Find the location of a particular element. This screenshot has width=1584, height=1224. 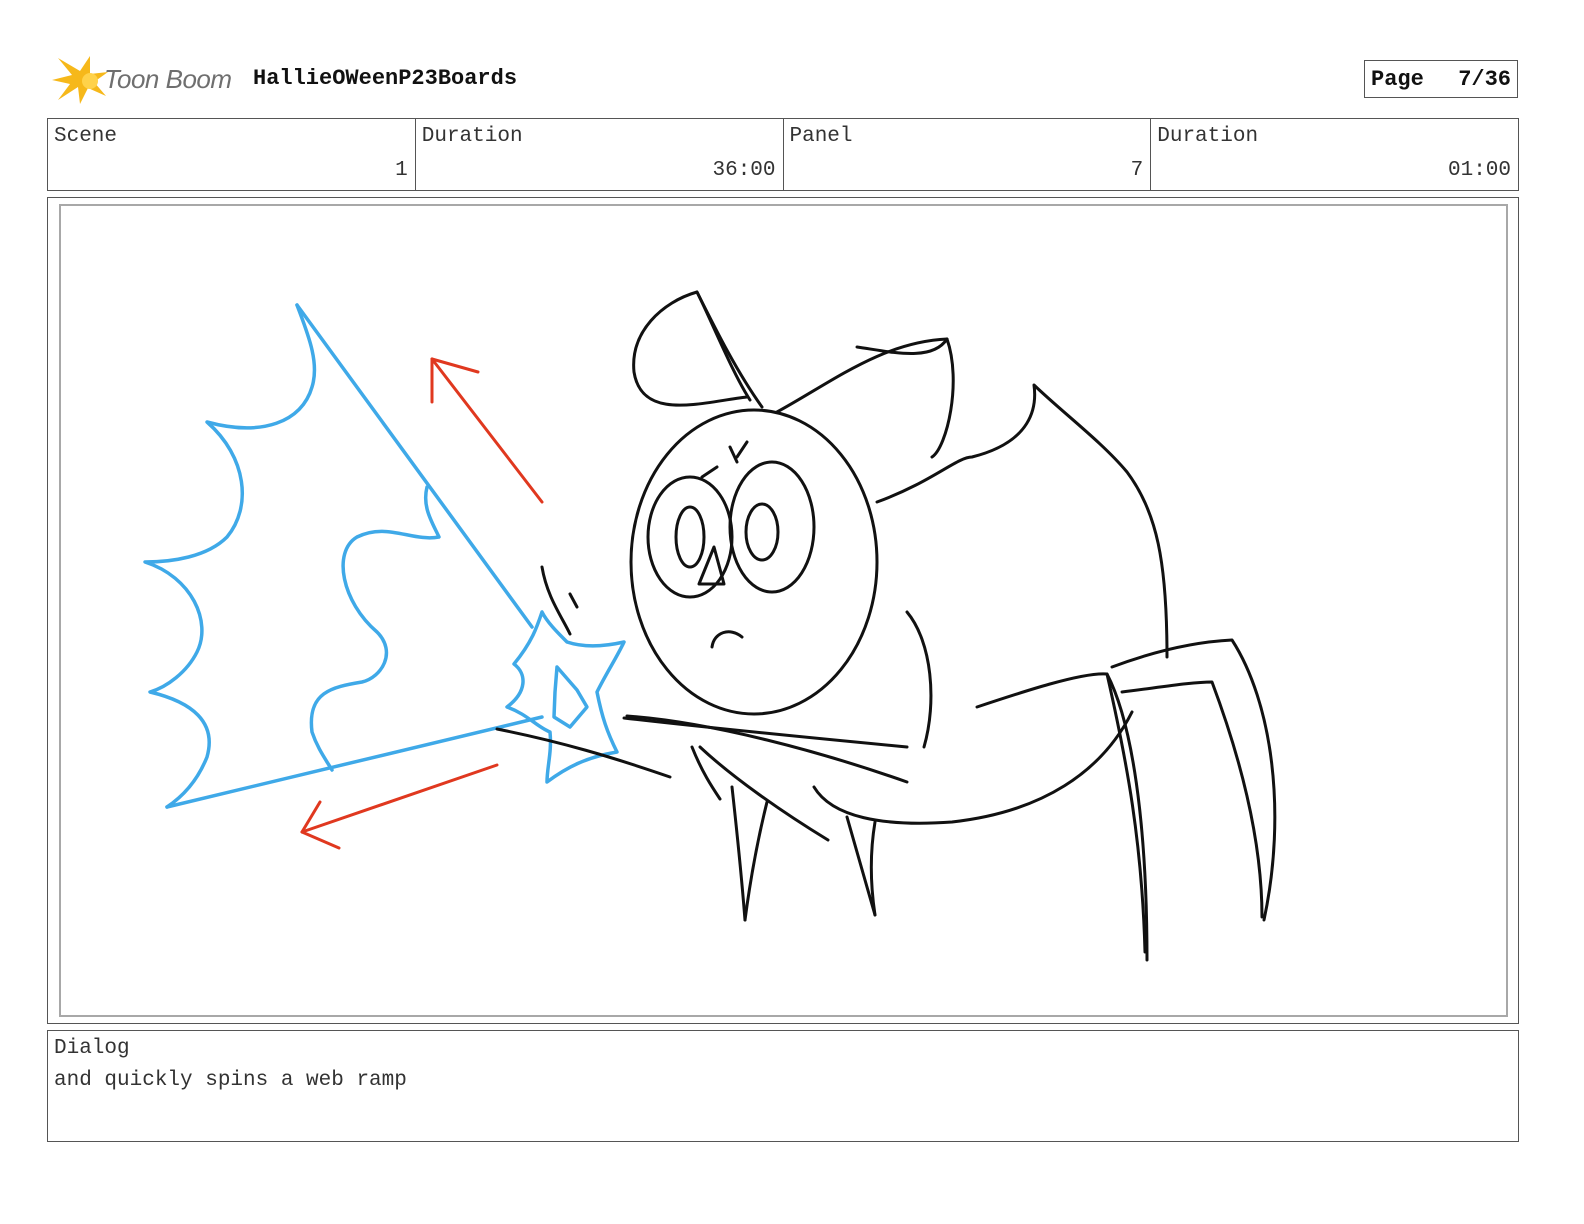

page-indicator: Page 7/36 is located at coordinates (1441, 79).